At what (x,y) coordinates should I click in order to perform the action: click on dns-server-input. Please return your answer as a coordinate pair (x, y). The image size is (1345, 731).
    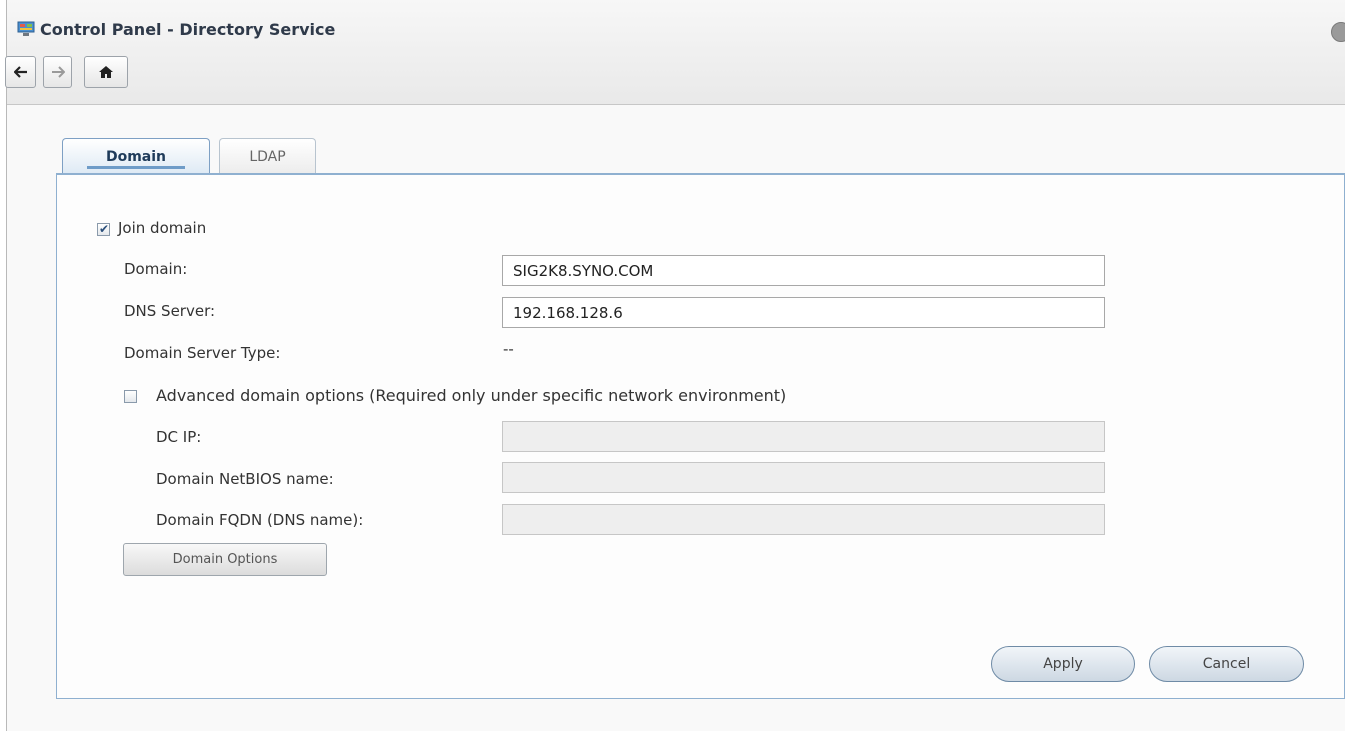
    Looking at the image, I should click on (803, 312).